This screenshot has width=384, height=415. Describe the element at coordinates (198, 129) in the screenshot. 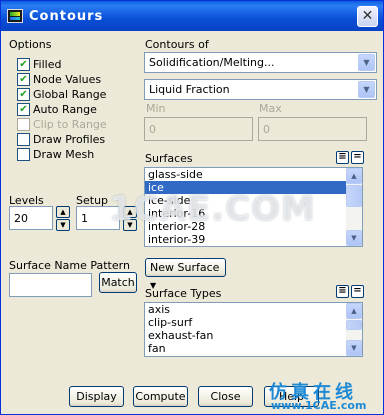

I see `min-field: 0` at that location.